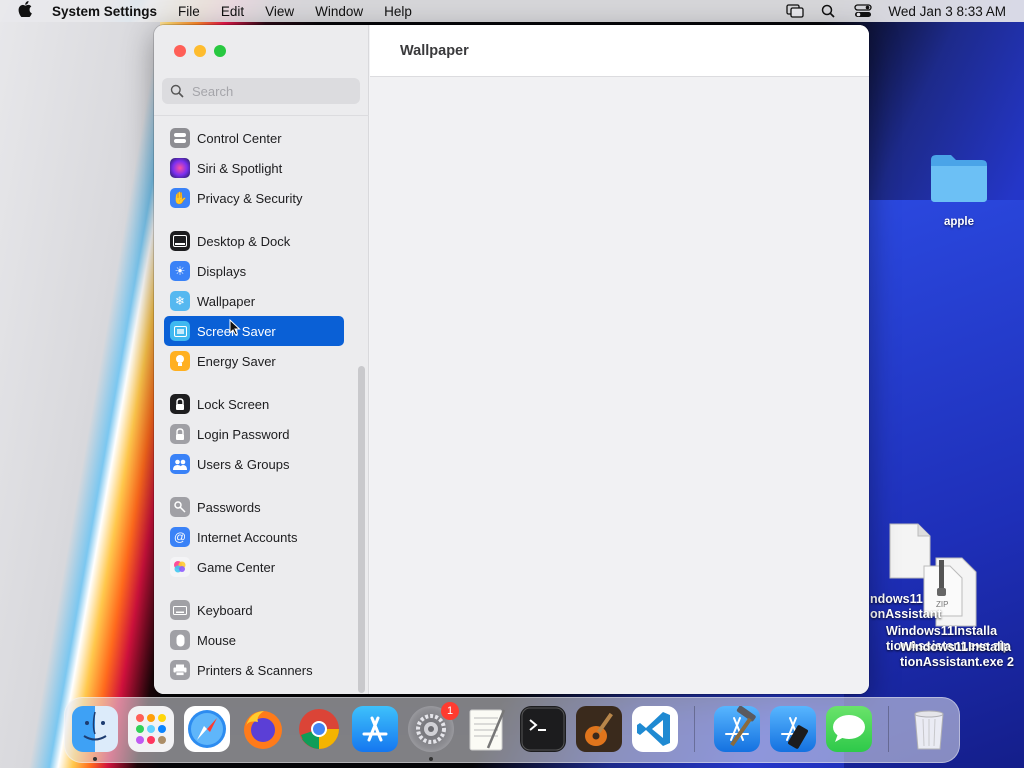 This screenshot has height=768, width=1024. Describe the element at coordinates (795, 11) in the screenshot. I see `screen-mirroring-icon` at that location.